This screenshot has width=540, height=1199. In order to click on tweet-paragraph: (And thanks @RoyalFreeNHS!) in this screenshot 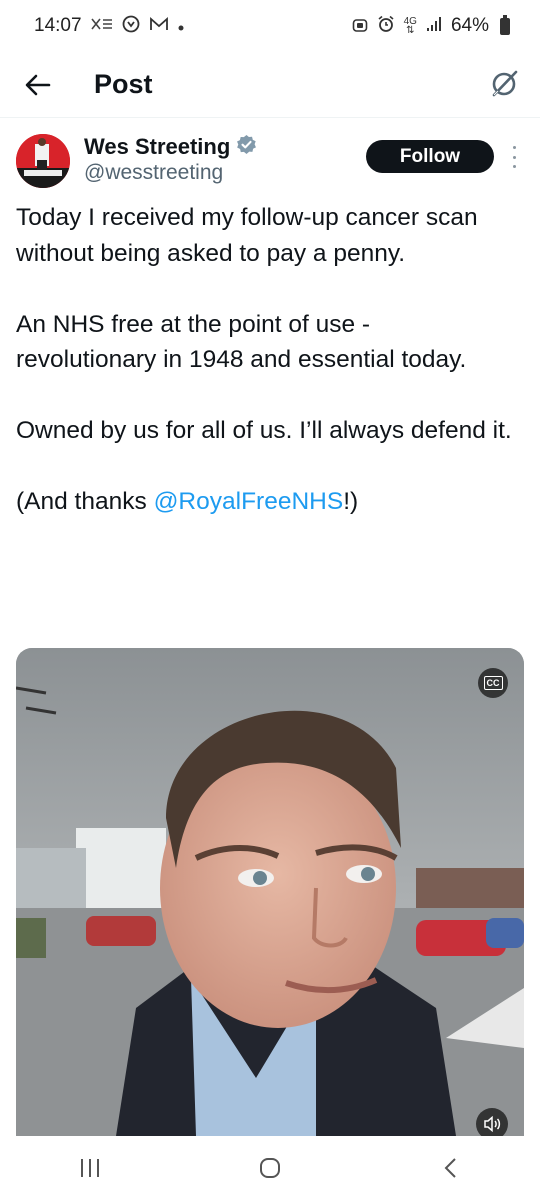, I will do `click(266, 502)`.